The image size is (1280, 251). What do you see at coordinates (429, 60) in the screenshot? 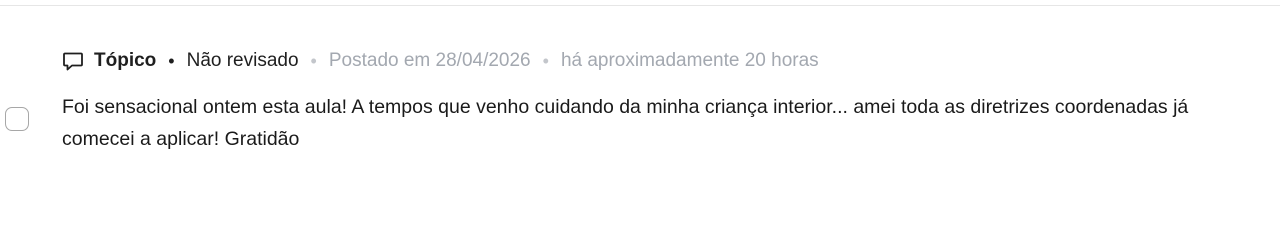
I see `posted-date: Postado em 28/04/2026` at bounding box center [429, 60].